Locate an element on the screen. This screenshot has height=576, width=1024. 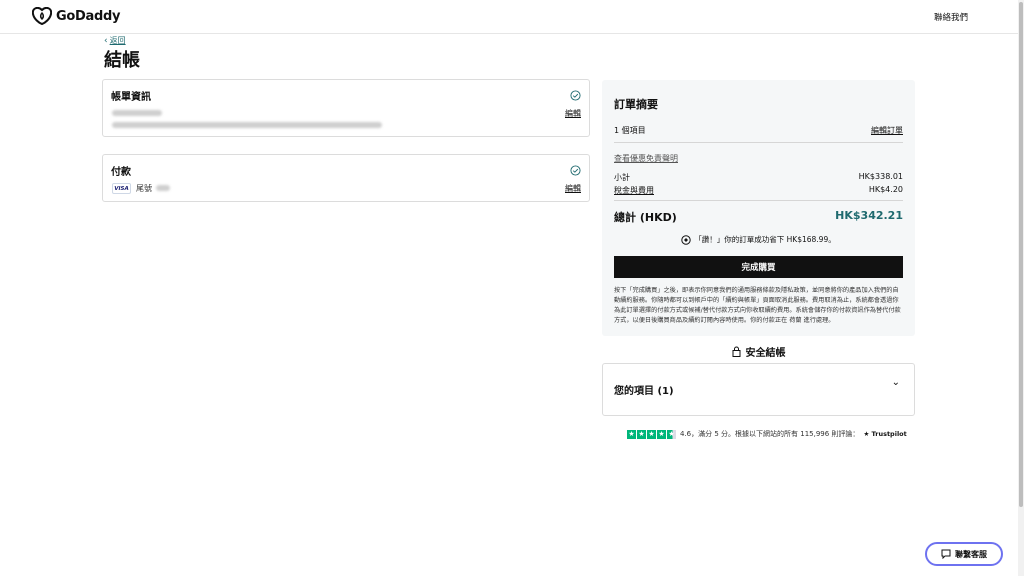
top-header: GoDaddy 聯絡我們 is located at coordinates (509, 17).